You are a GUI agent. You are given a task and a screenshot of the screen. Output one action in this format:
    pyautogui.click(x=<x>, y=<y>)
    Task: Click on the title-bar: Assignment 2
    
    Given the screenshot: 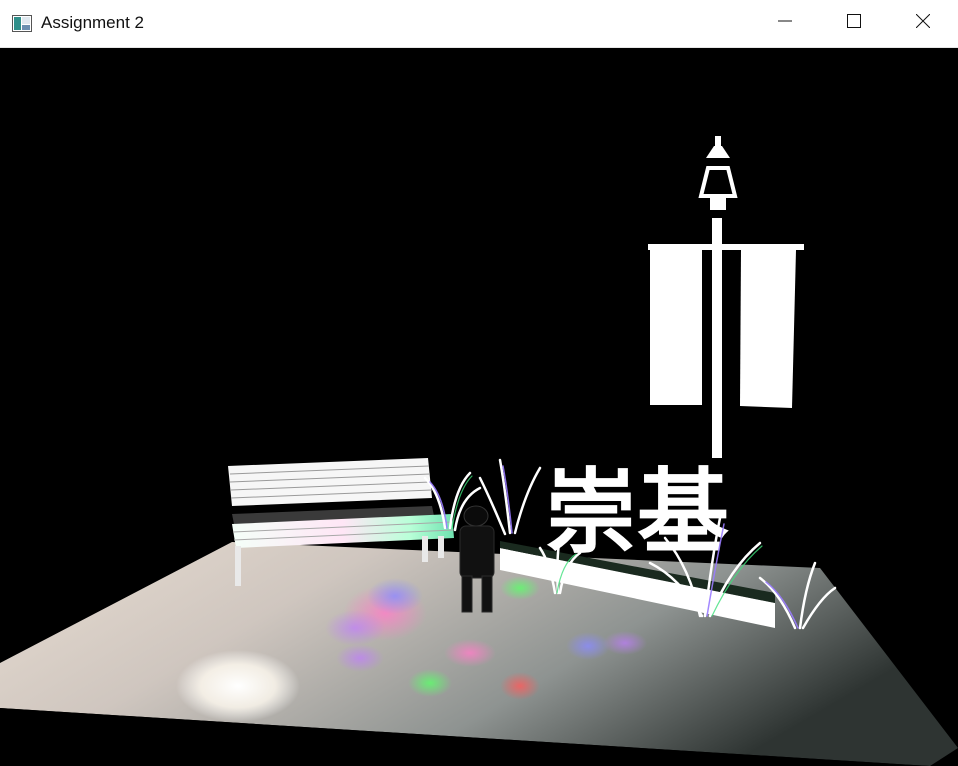 What is the action you would take?
    pyautogui.click(x=479, y=24)
    